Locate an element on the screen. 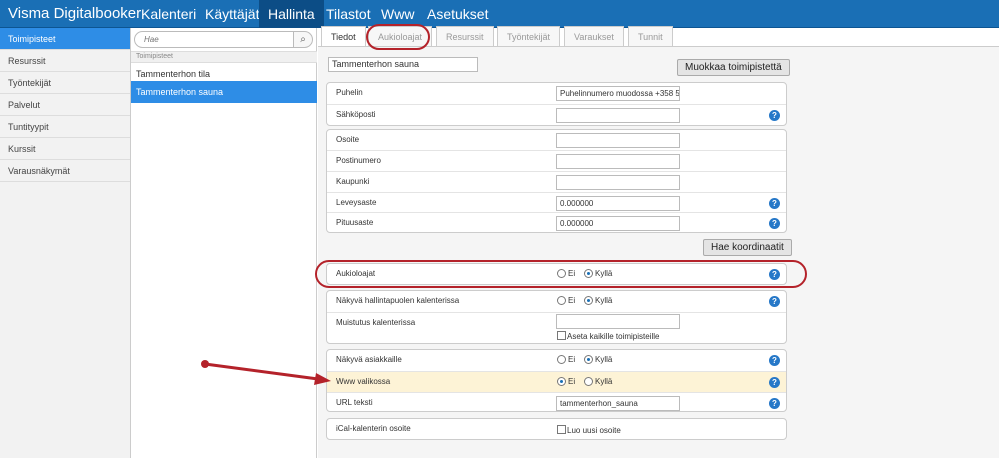 This screenshot has width=999, height=458. annotation-arrow-shaft is located at coordinates (261, 371).